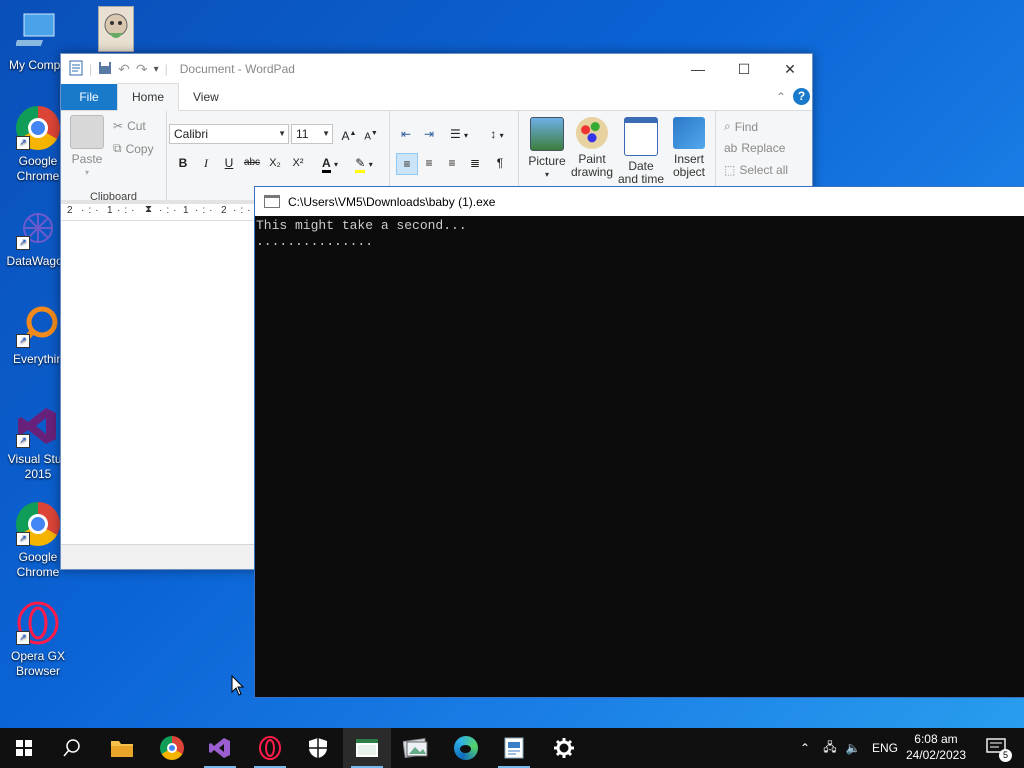 Image resolution: width=1024 pixels, height=768 pixels. Describe the element at coordinates (592, 148) in the screenshot. I see `paint-drawing-button: Paint drawing` at that location.